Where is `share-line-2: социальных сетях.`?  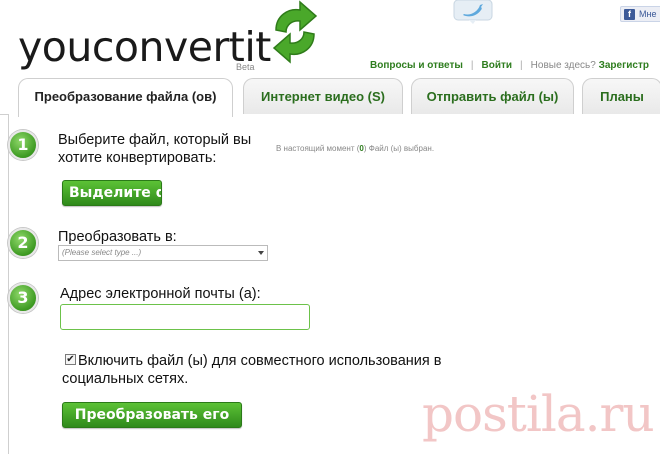
share-line-2: социальных сетях. is located at coordinates (125, 379).